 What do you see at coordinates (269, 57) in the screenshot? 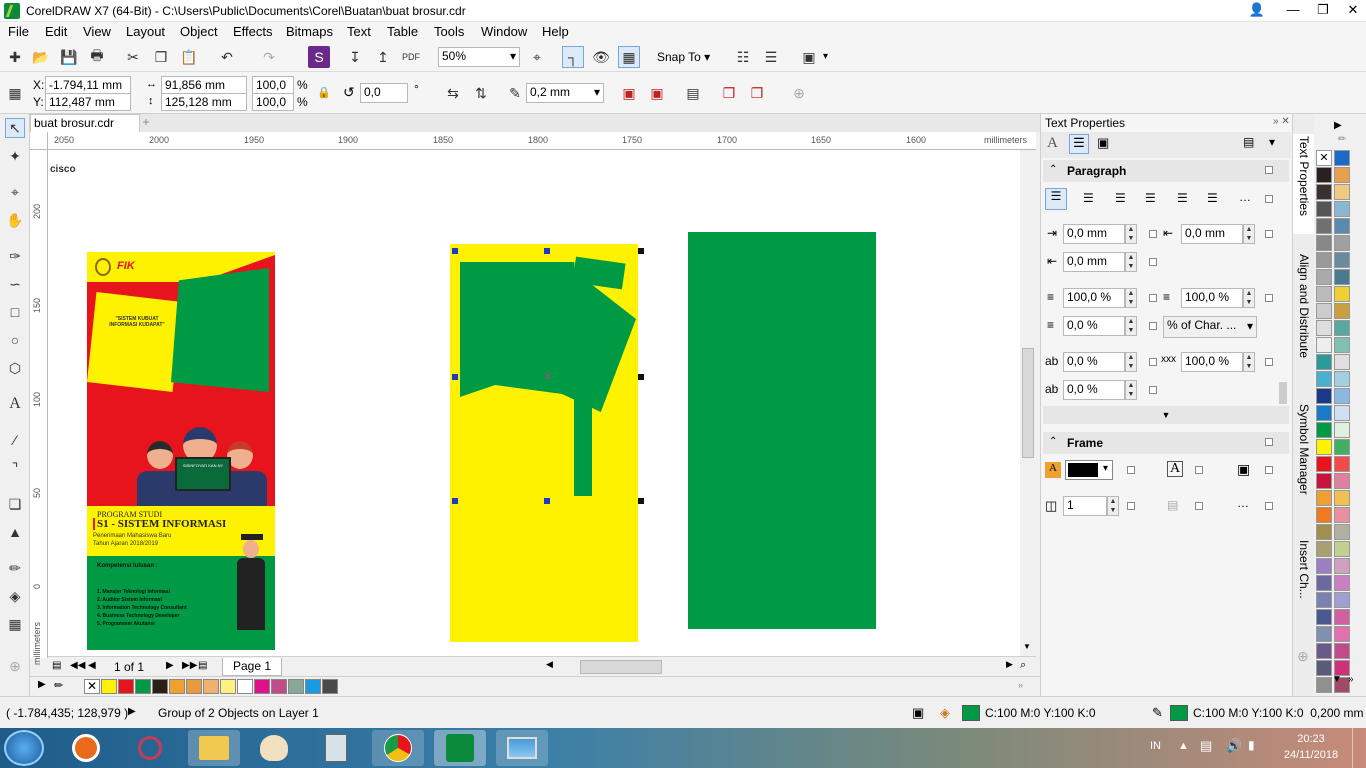
I see `redo-icon: ↷` at bounding box center [269, 57].